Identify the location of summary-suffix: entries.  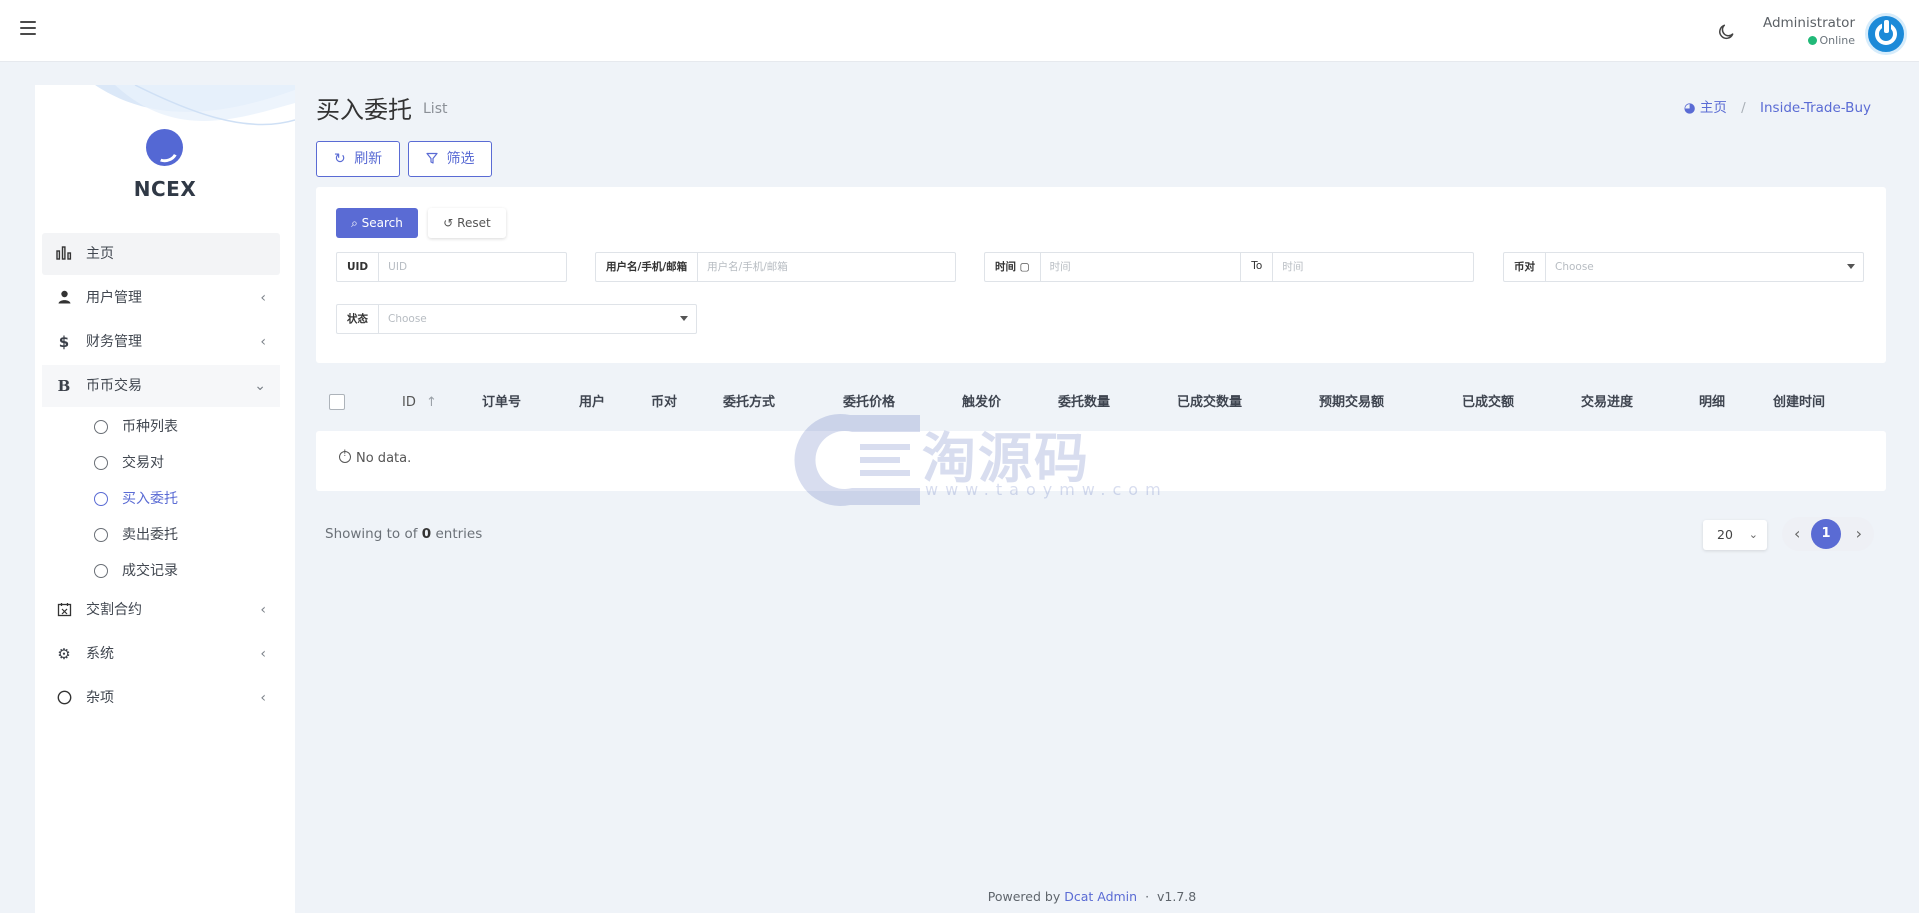
(459, 534).